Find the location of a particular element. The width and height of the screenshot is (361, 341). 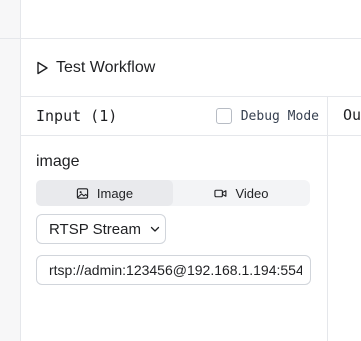

debug-mode-checkbox is located at coordinates (223, 116).